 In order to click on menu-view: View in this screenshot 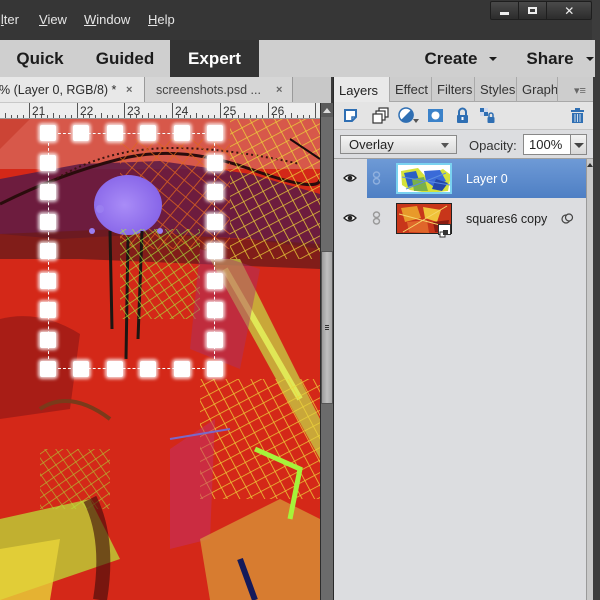, I will do `click(53, 19)`.